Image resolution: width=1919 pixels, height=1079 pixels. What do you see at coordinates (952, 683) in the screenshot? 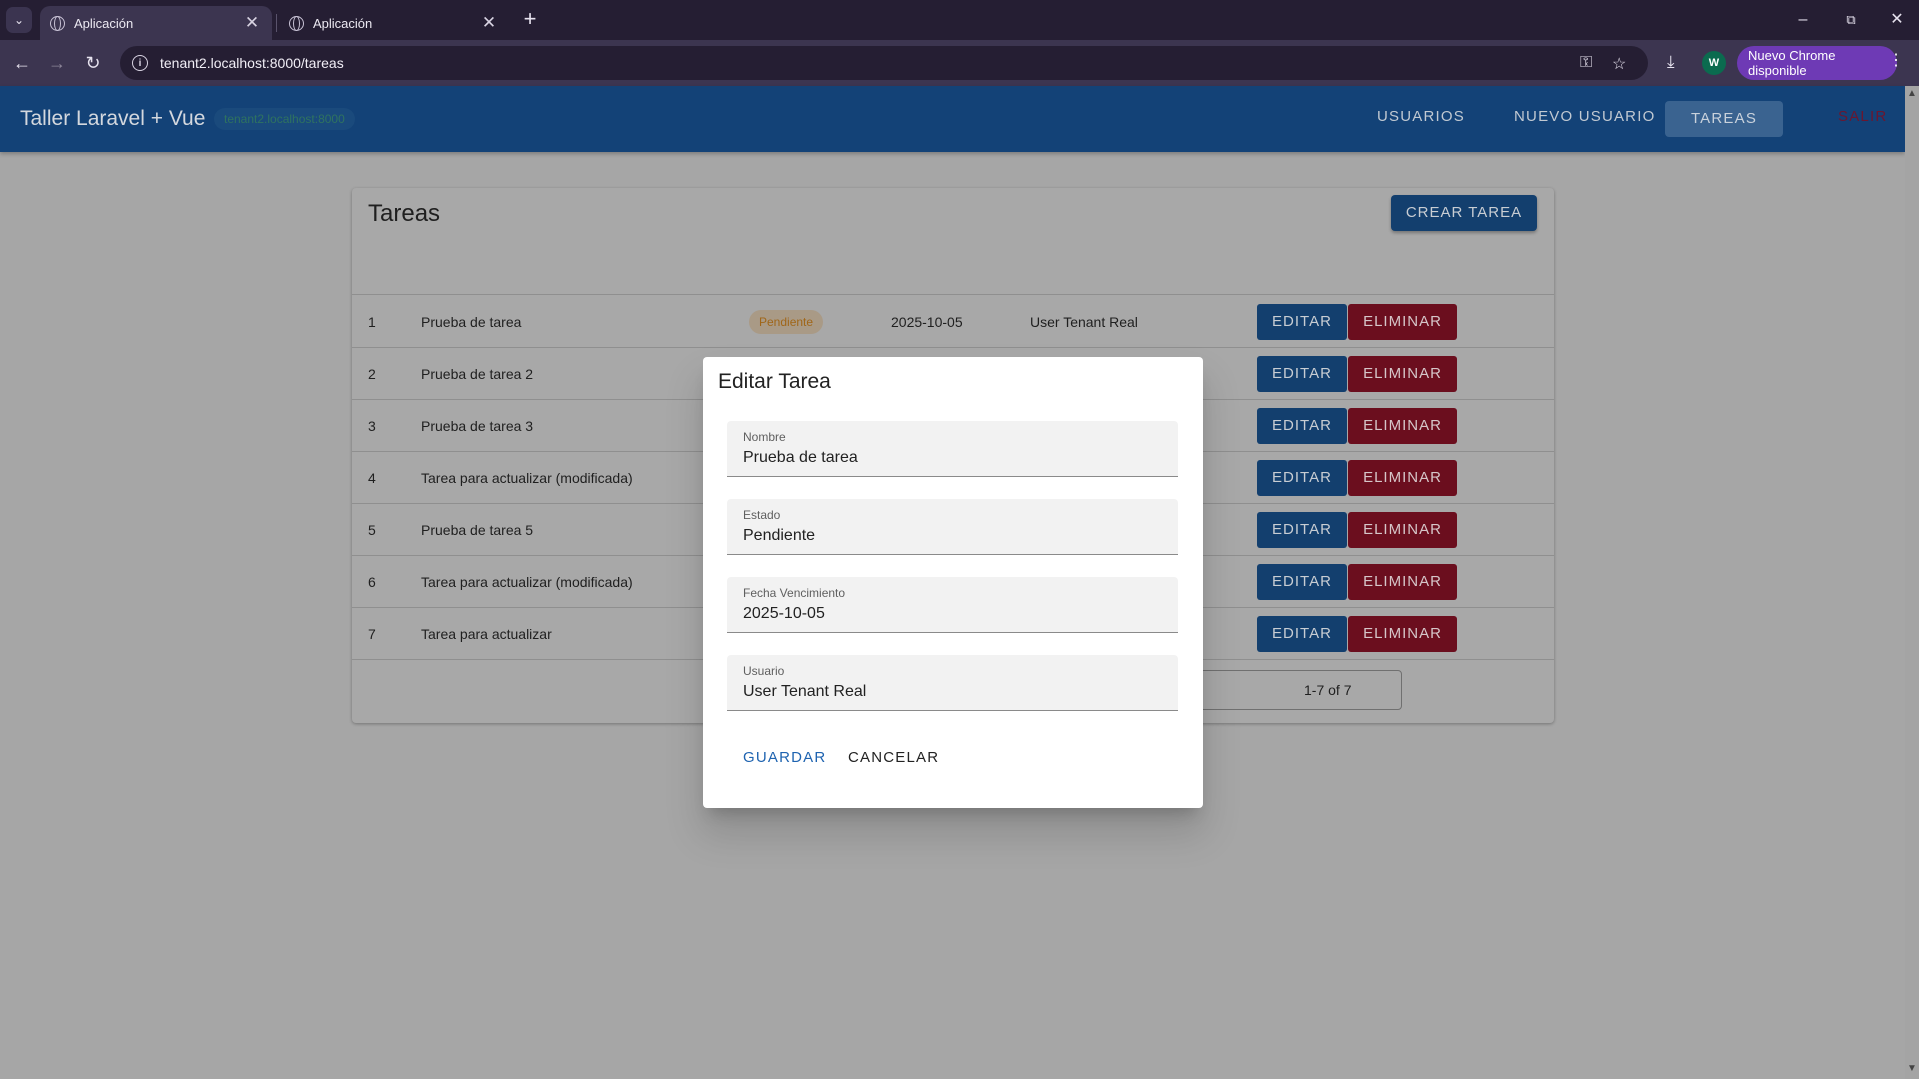
I see `usuario-field: Usuario User Tenant Real` at bounding box center [952, 683].